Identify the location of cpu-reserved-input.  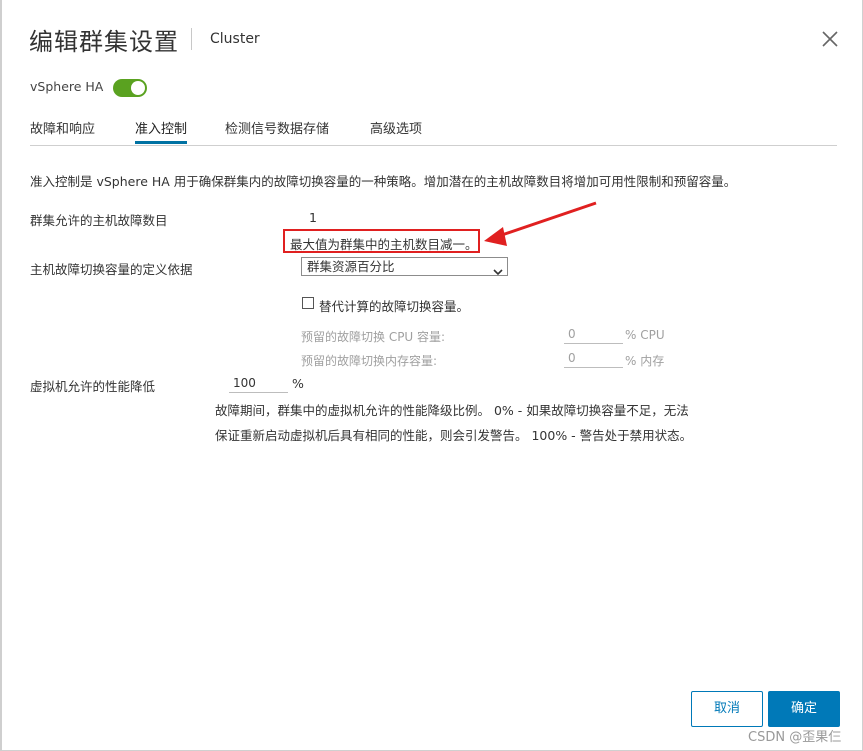
(593, 334).